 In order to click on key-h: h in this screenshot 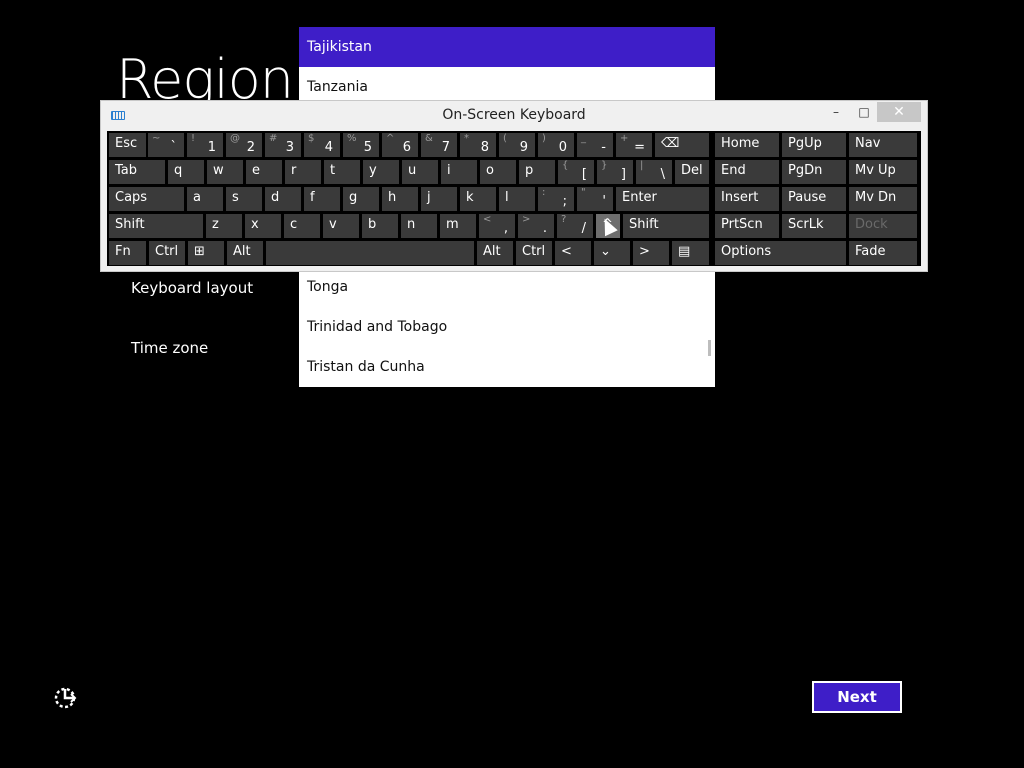, I will do `click(400, 199)`.